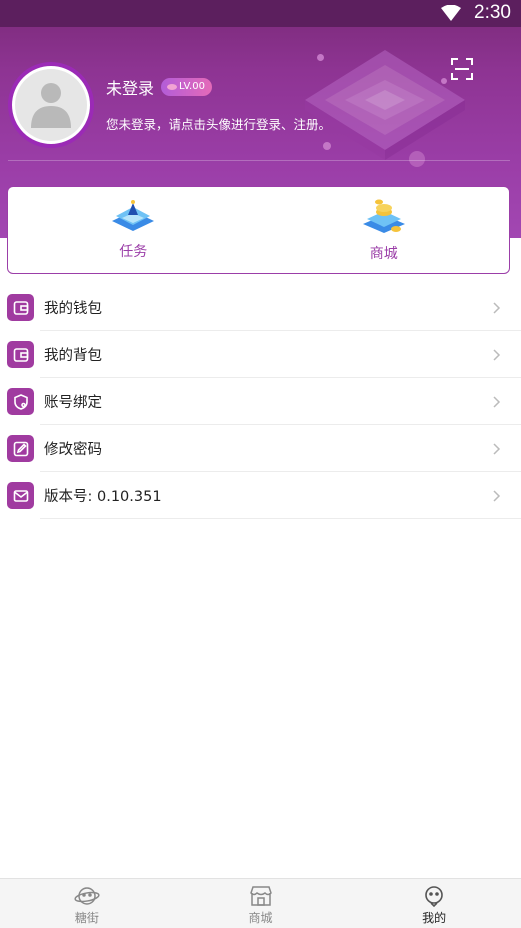  Describe the element at coordinates (434, 918) in the screenshot. I see `nav-tab-label: 我的` at that location.